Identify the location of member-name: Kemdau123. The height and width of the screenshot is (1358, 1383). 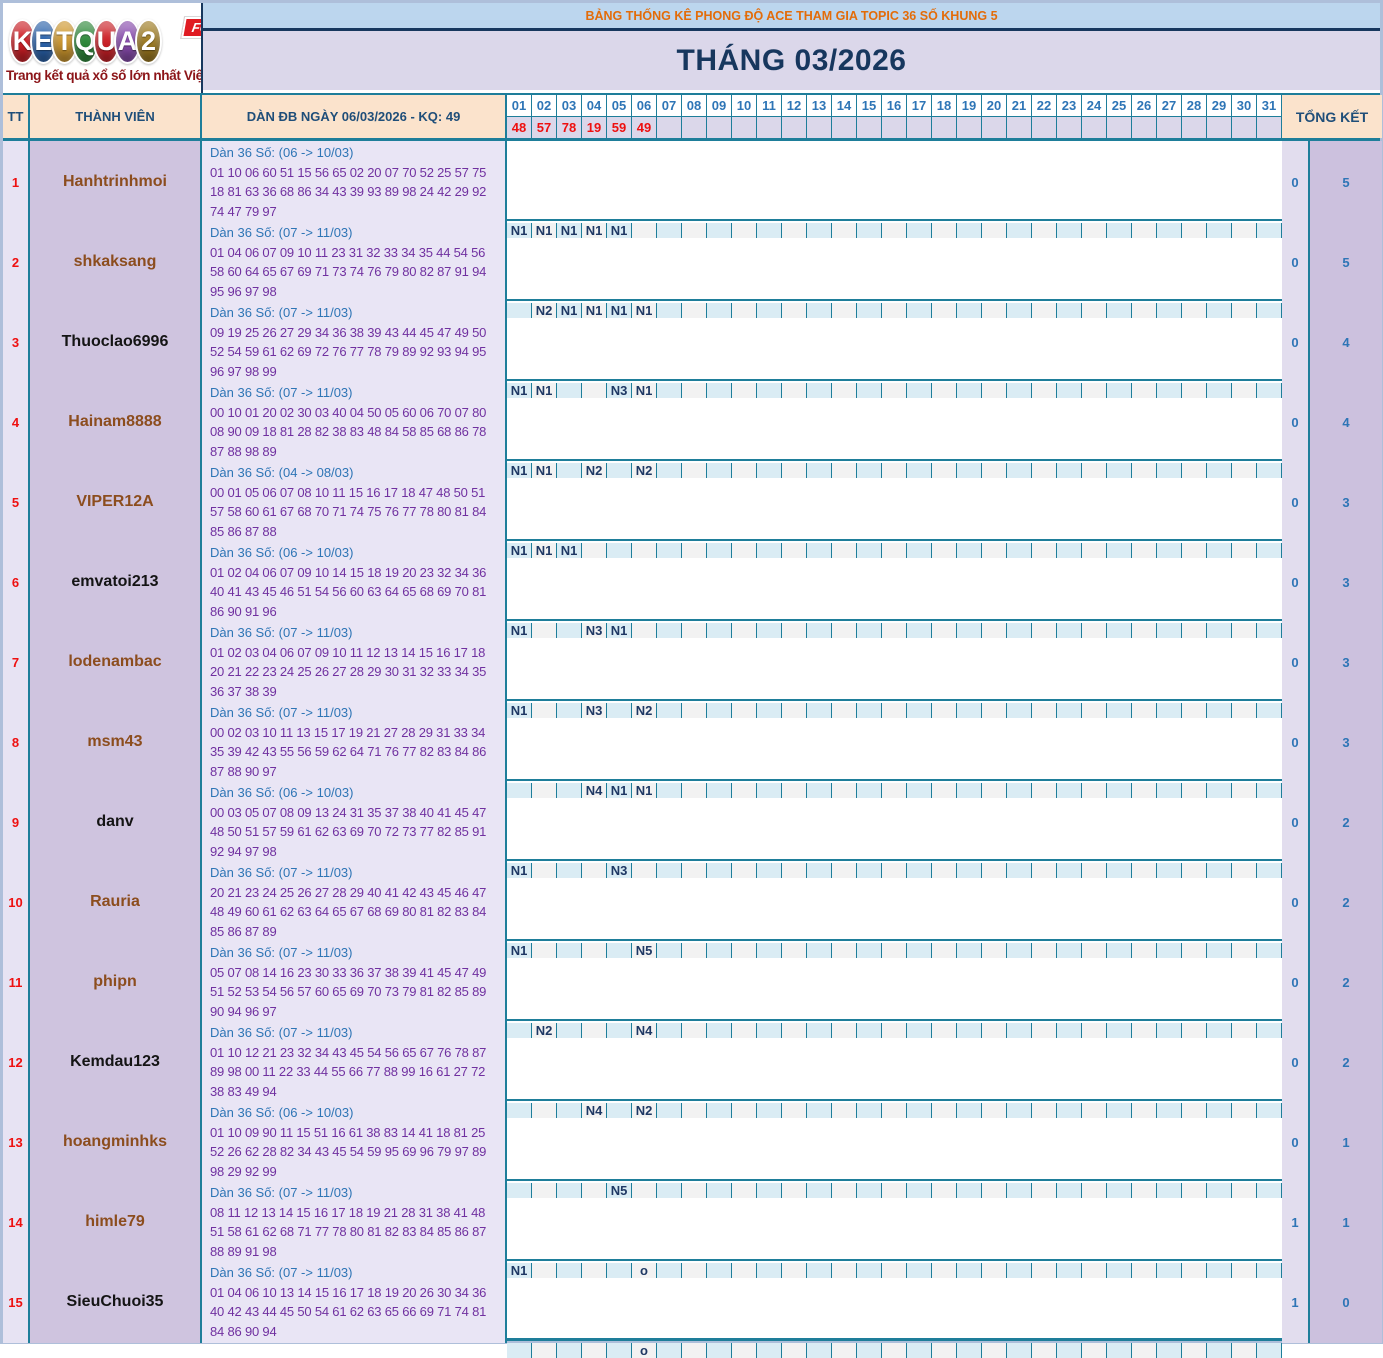
(116, 1062).